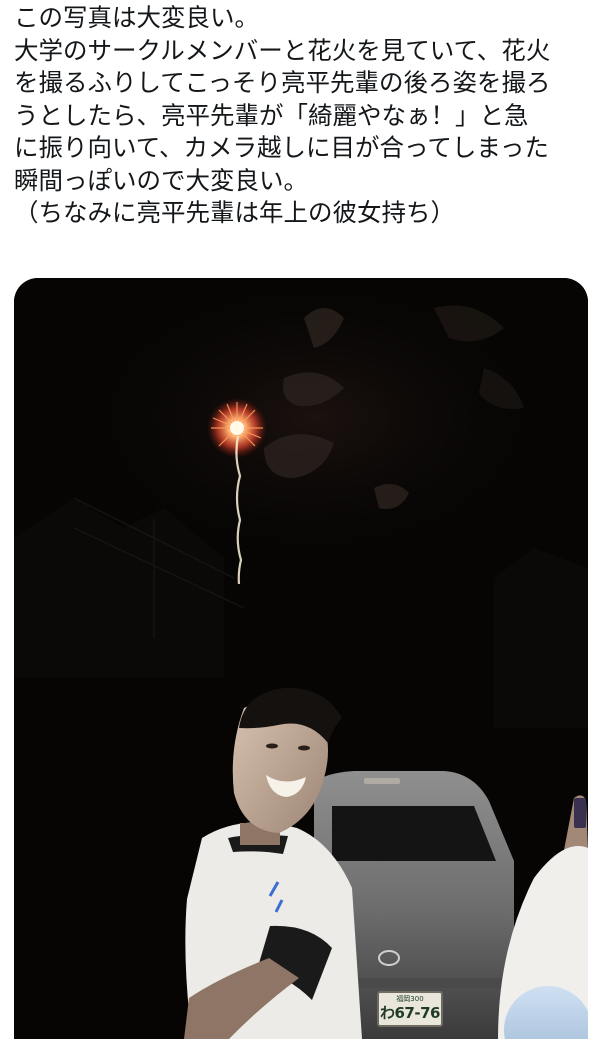 The width and height of the screenshot is (616, 1039). What do you see at coordinates (282, 82) in the screenshot?
I see `tweet-text-line: を撮るふりしてこっそり亮平先輩の後ろ姿を撮ろ` at bounding box center [282, 82].